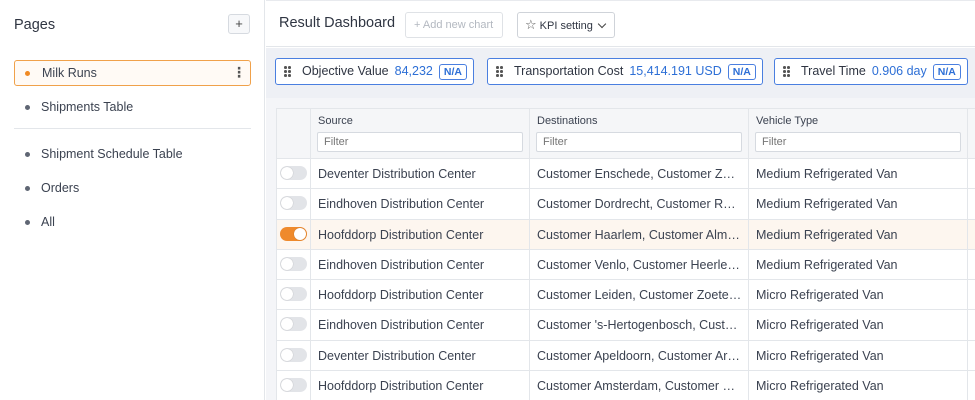 The image size is (975, 400). I want to click on kpi-card-objective-value: Objective Value 84,232 N/A, so click(374, 71).